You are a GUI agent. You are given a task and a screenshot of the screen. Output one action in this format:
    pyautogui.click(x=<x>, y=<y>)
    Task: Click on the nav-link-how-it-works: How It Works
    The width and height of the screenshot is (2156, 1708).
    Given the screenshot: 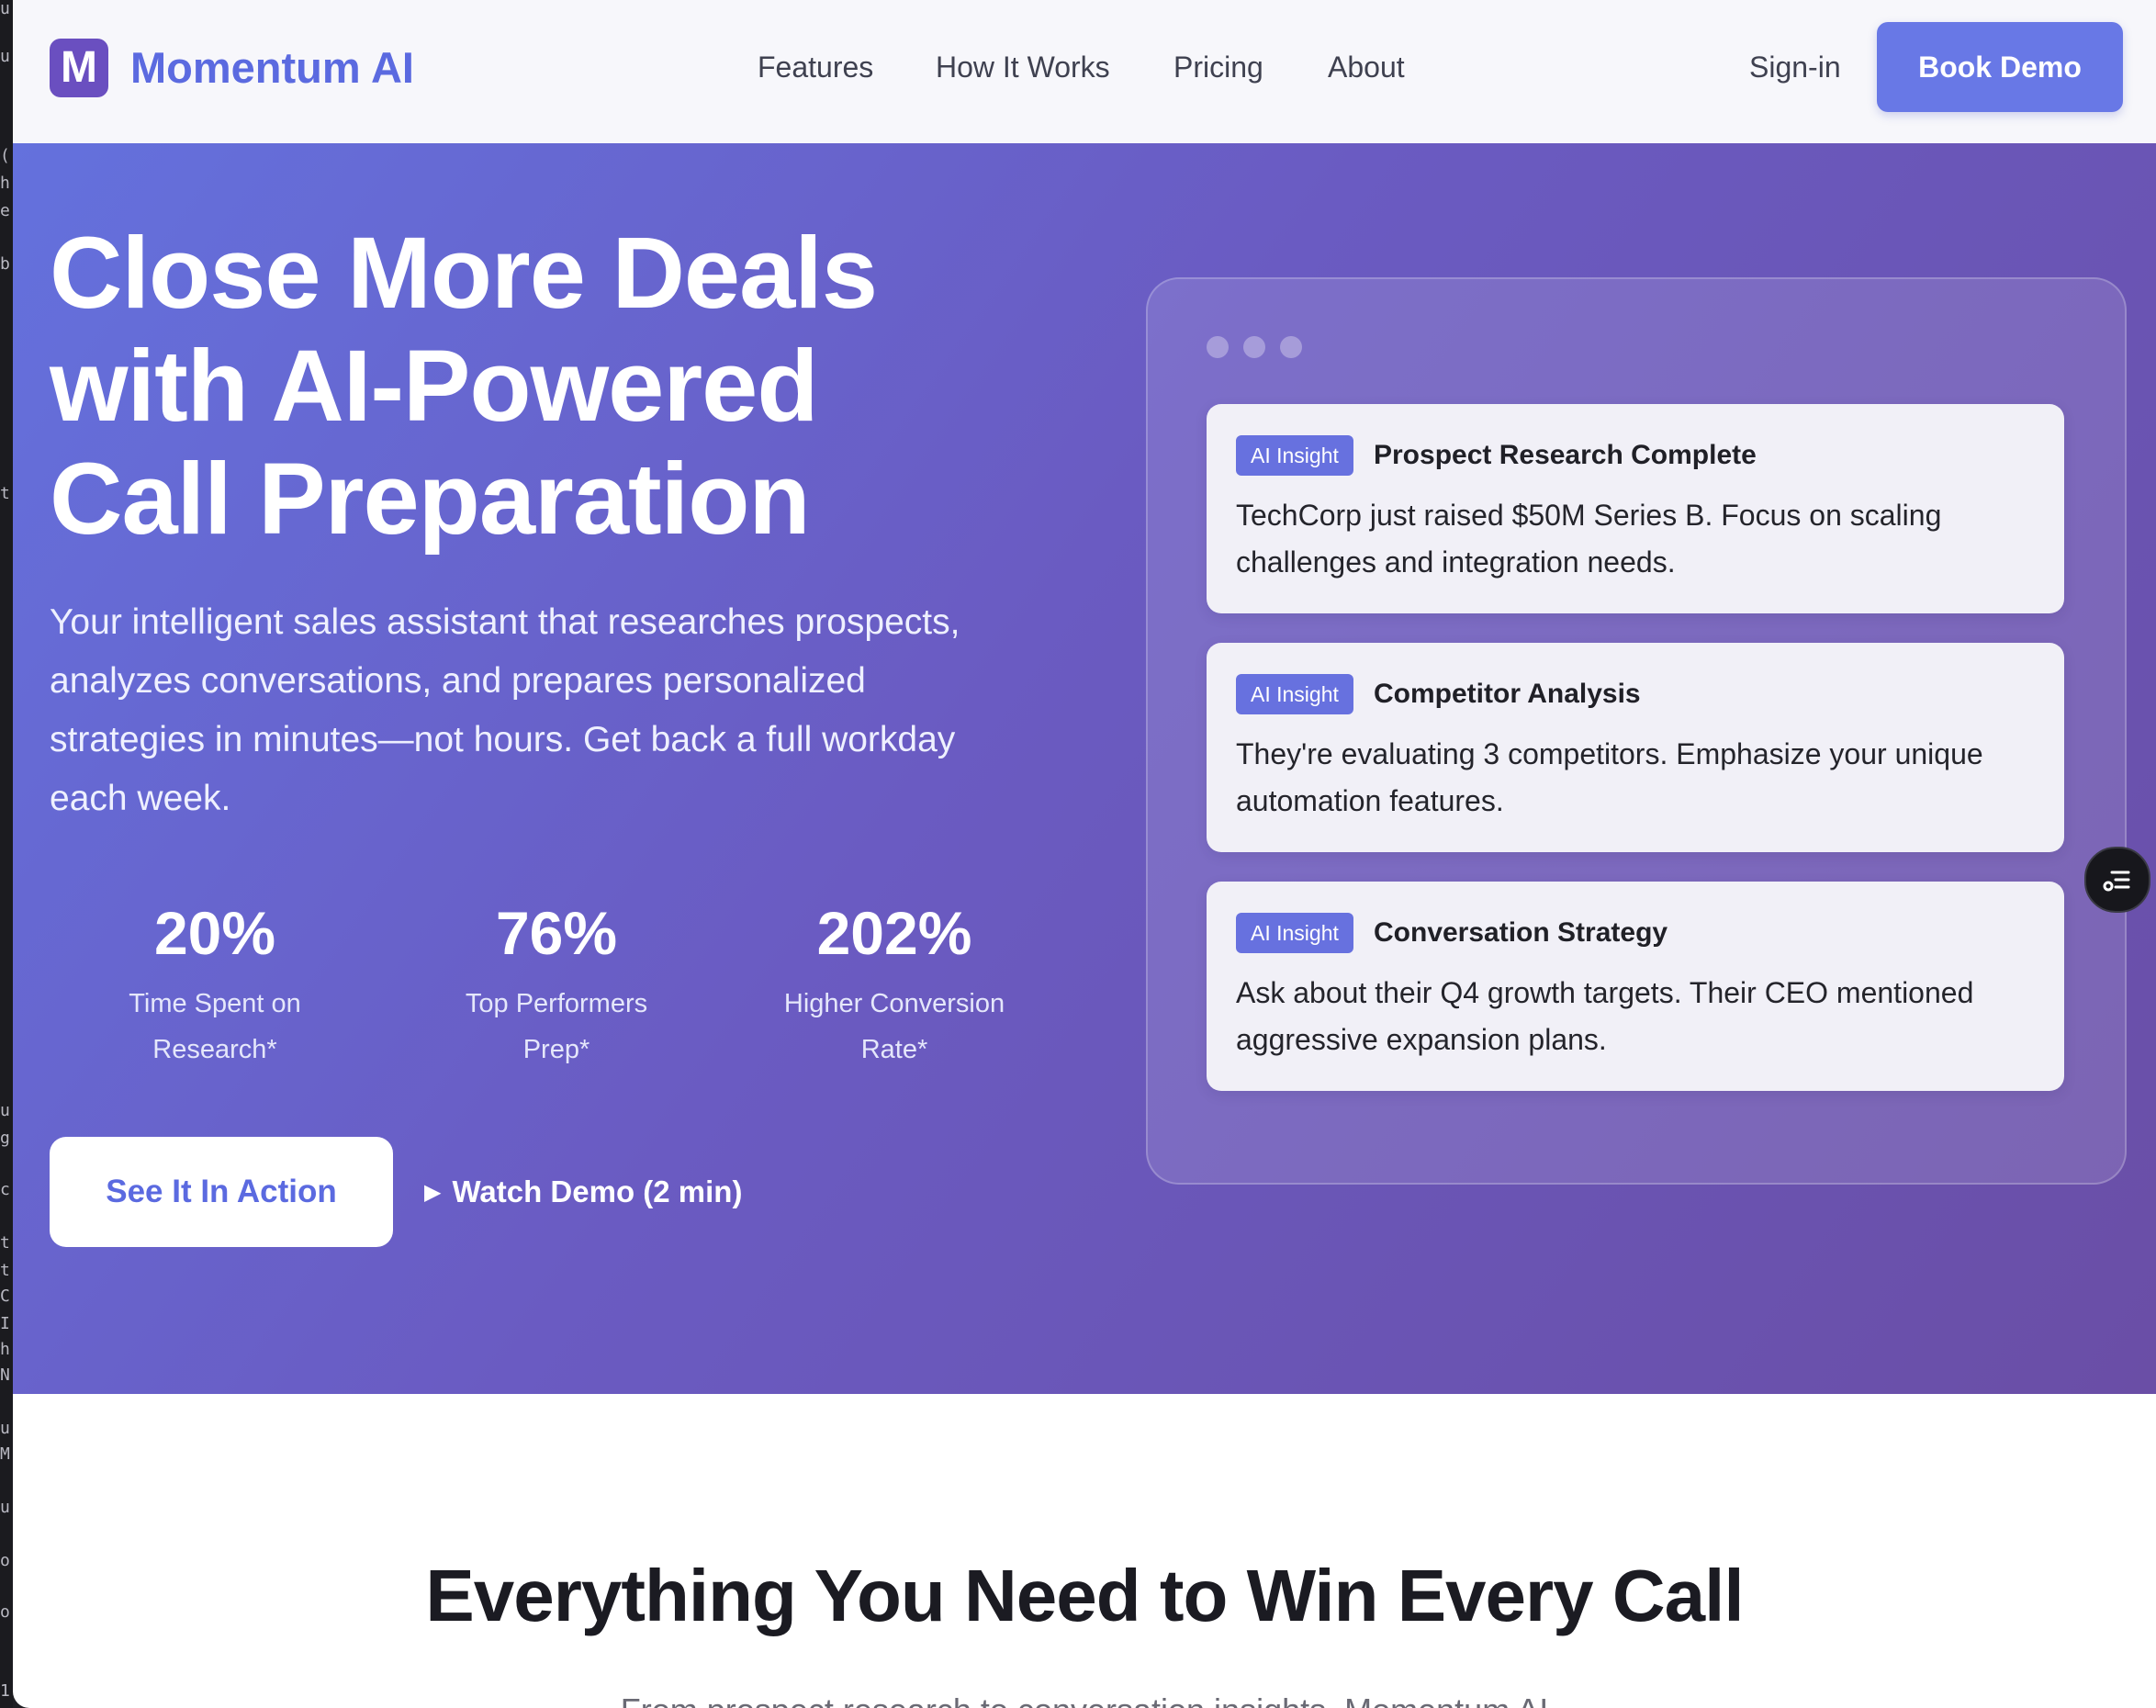 What is the action you would take?
    pyautogui.click(x=1023, y=67)
    